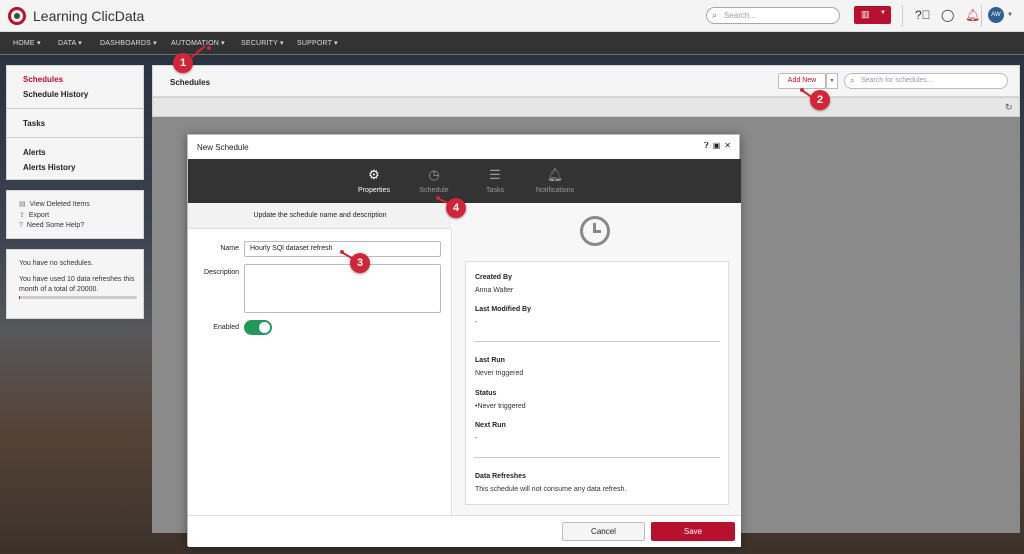 Image resolution: width=1024 pixels, height=554 pixels. Describe the element at coordinates (865, 14) in the screenshot. I see `chart-icon: ▥` at that location.